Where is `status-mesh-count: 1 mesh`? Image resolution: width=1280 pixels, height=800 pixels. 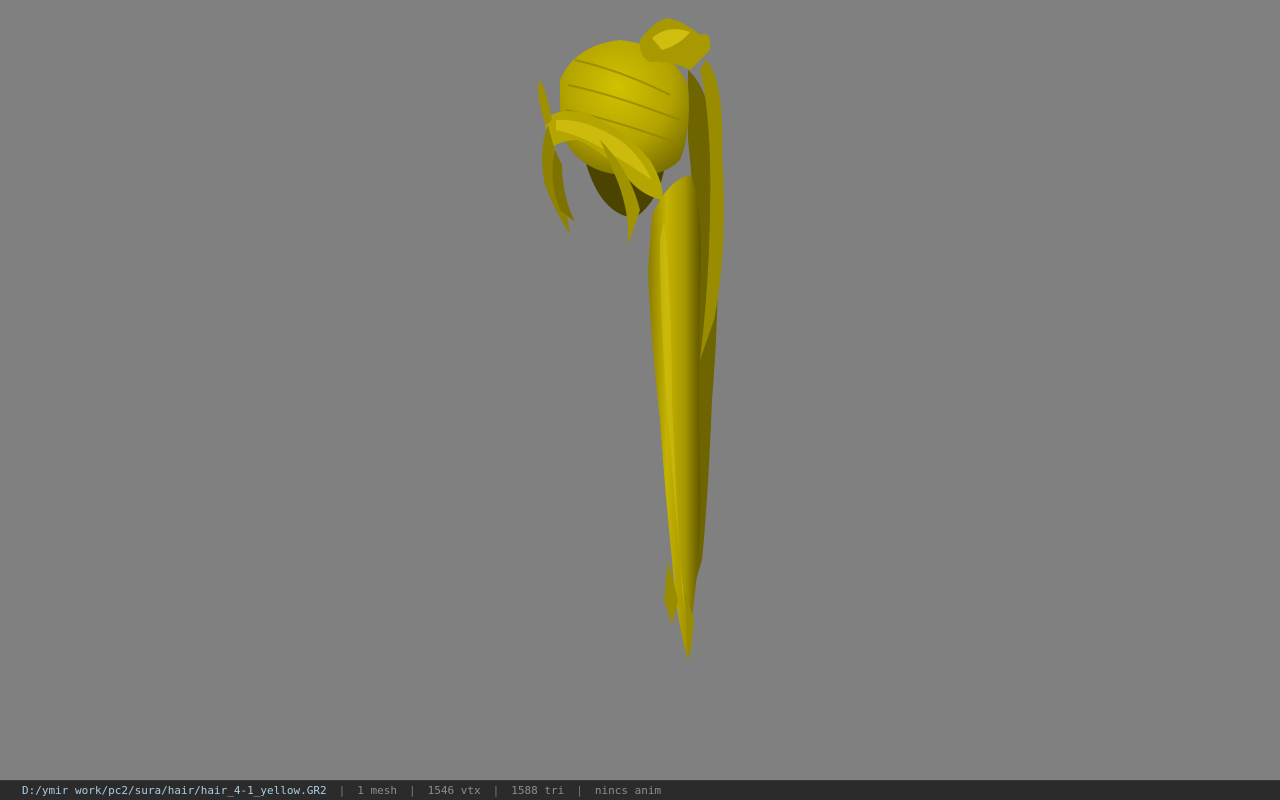
status-mesh-count: 1 mesh is located at coordinates (377, 790).